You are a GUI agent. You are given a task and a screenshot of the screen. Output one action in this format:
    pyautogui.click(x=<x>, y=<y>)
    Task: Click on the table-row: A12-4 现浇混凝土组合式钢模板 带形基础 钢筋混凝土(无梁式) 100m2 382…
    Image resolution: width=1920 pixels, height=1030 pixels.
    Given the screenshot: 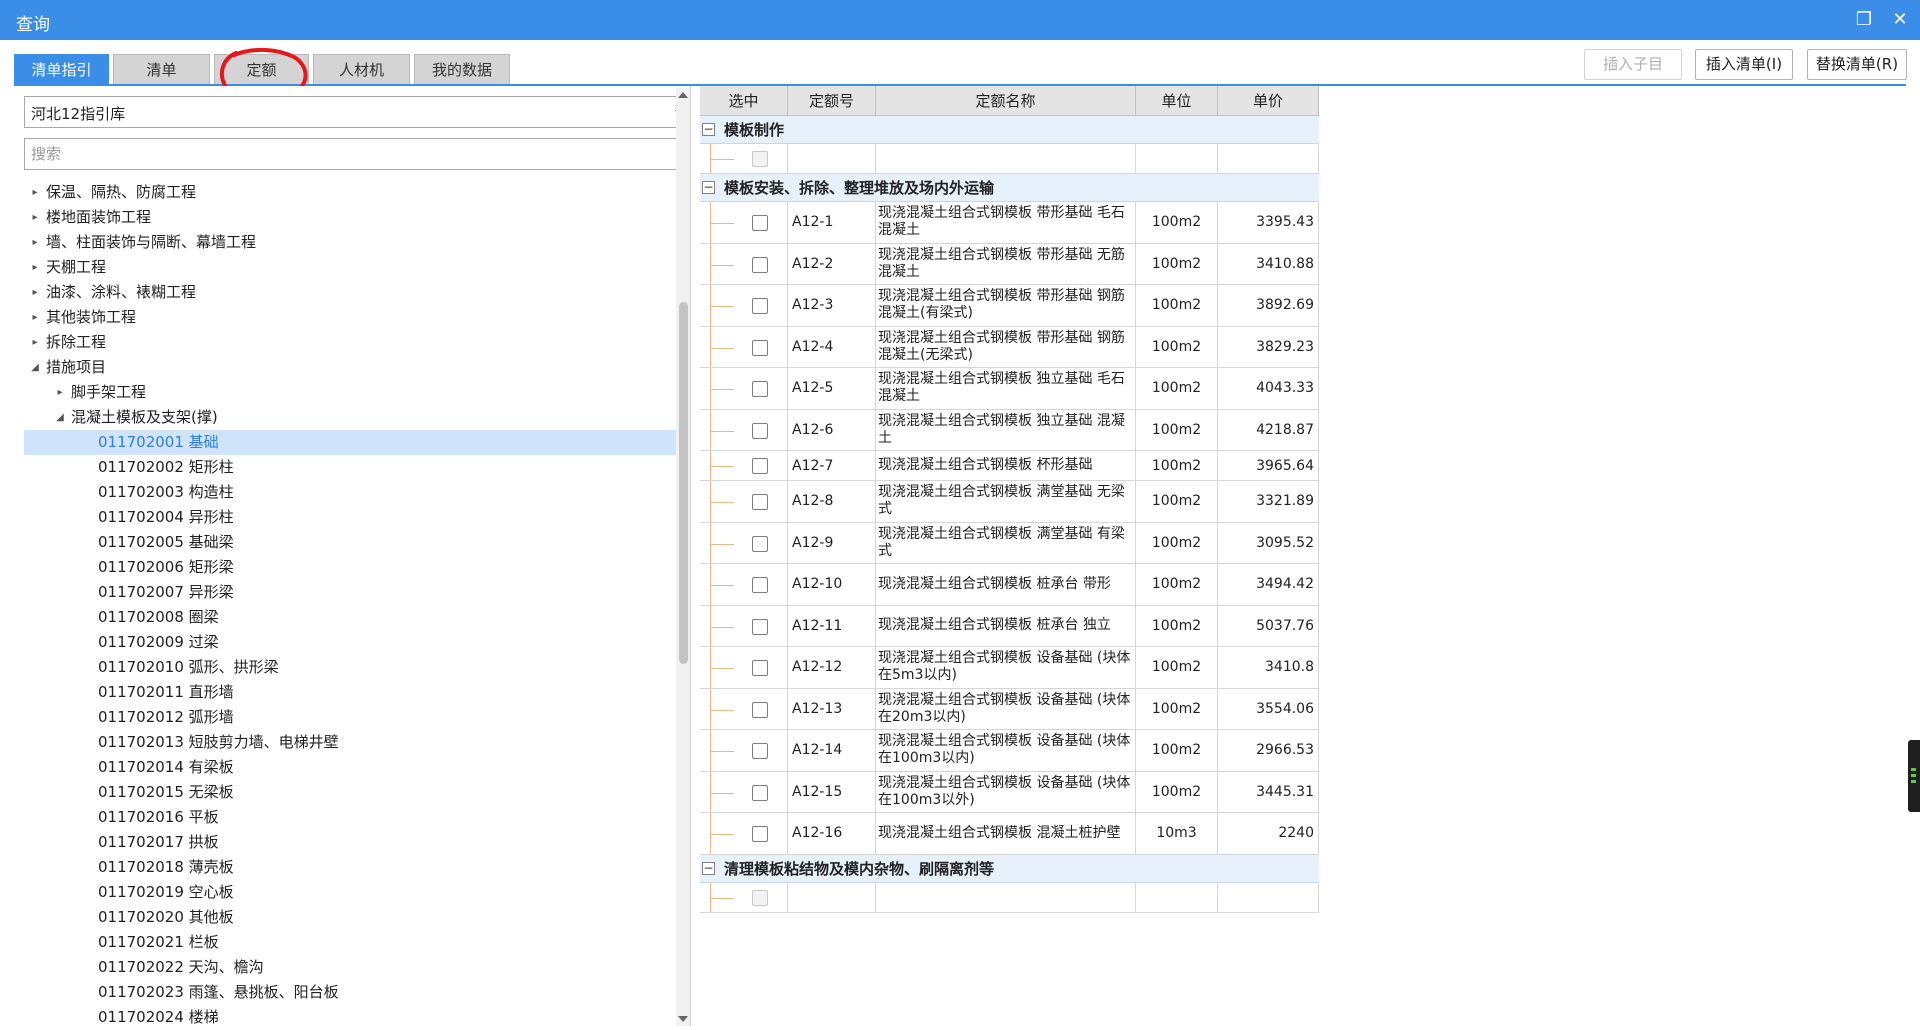 What is the action you would take?
    pyautogui.click(x=1009, y=347)
    